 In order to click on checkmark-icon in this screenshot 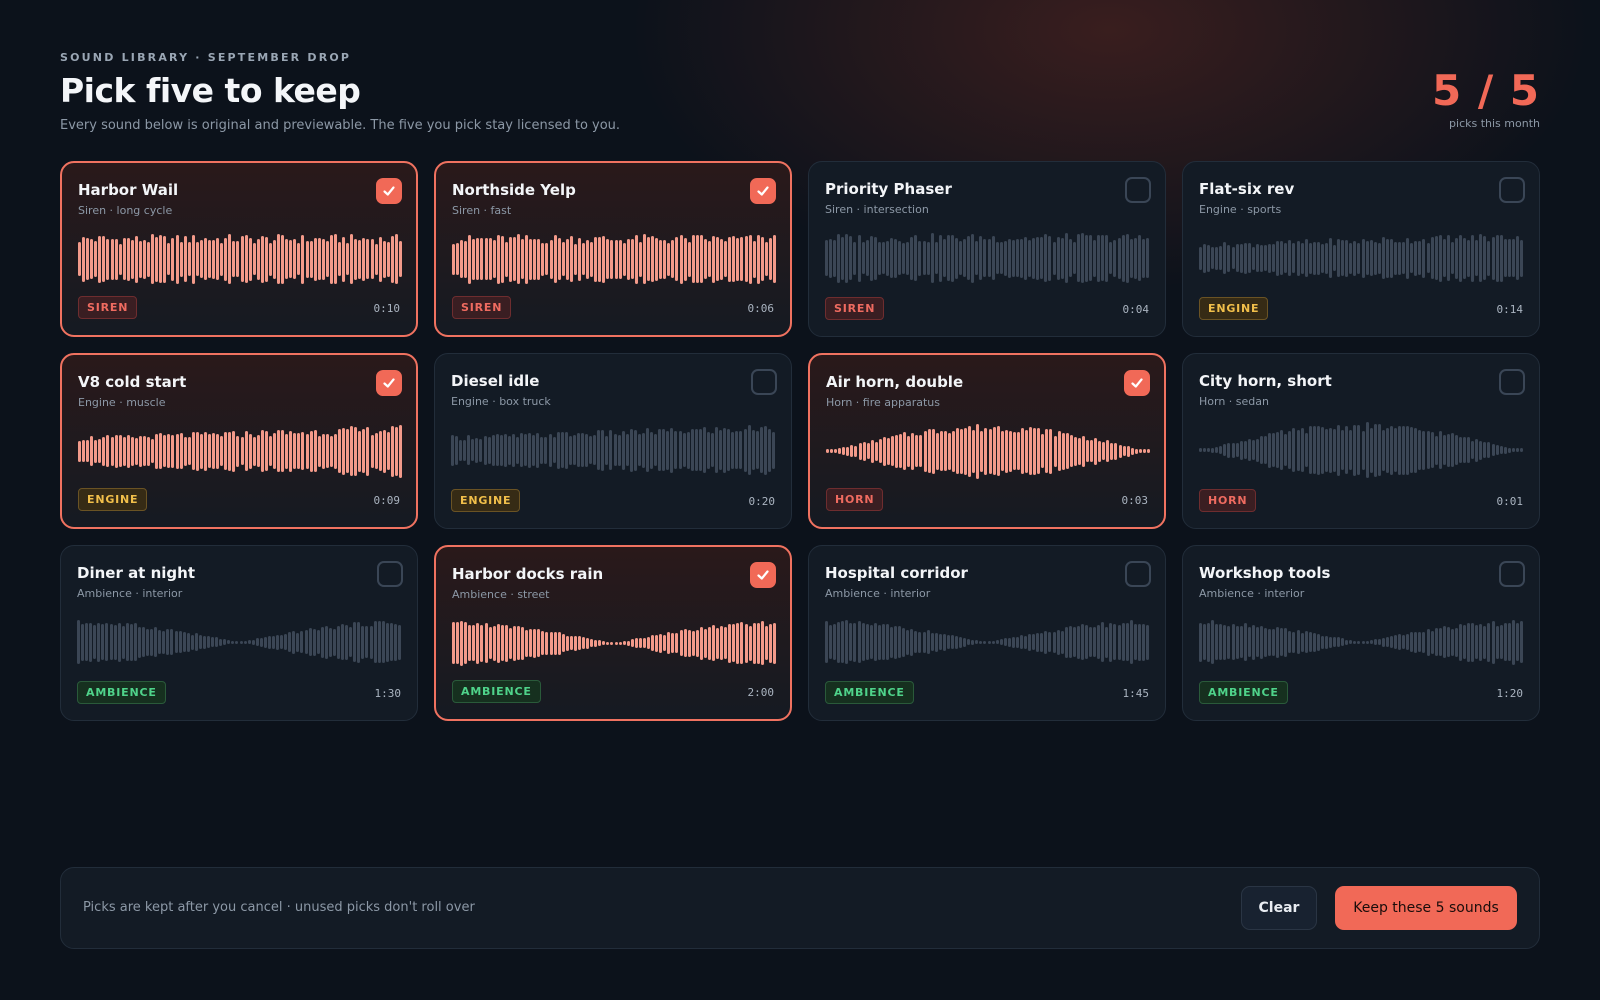, I will do `click(763, 191)`.